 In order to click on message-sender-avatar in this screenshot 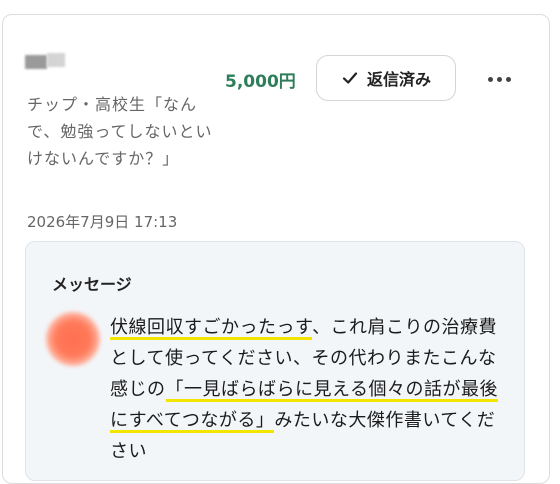, I will do `click(73, 339)`.